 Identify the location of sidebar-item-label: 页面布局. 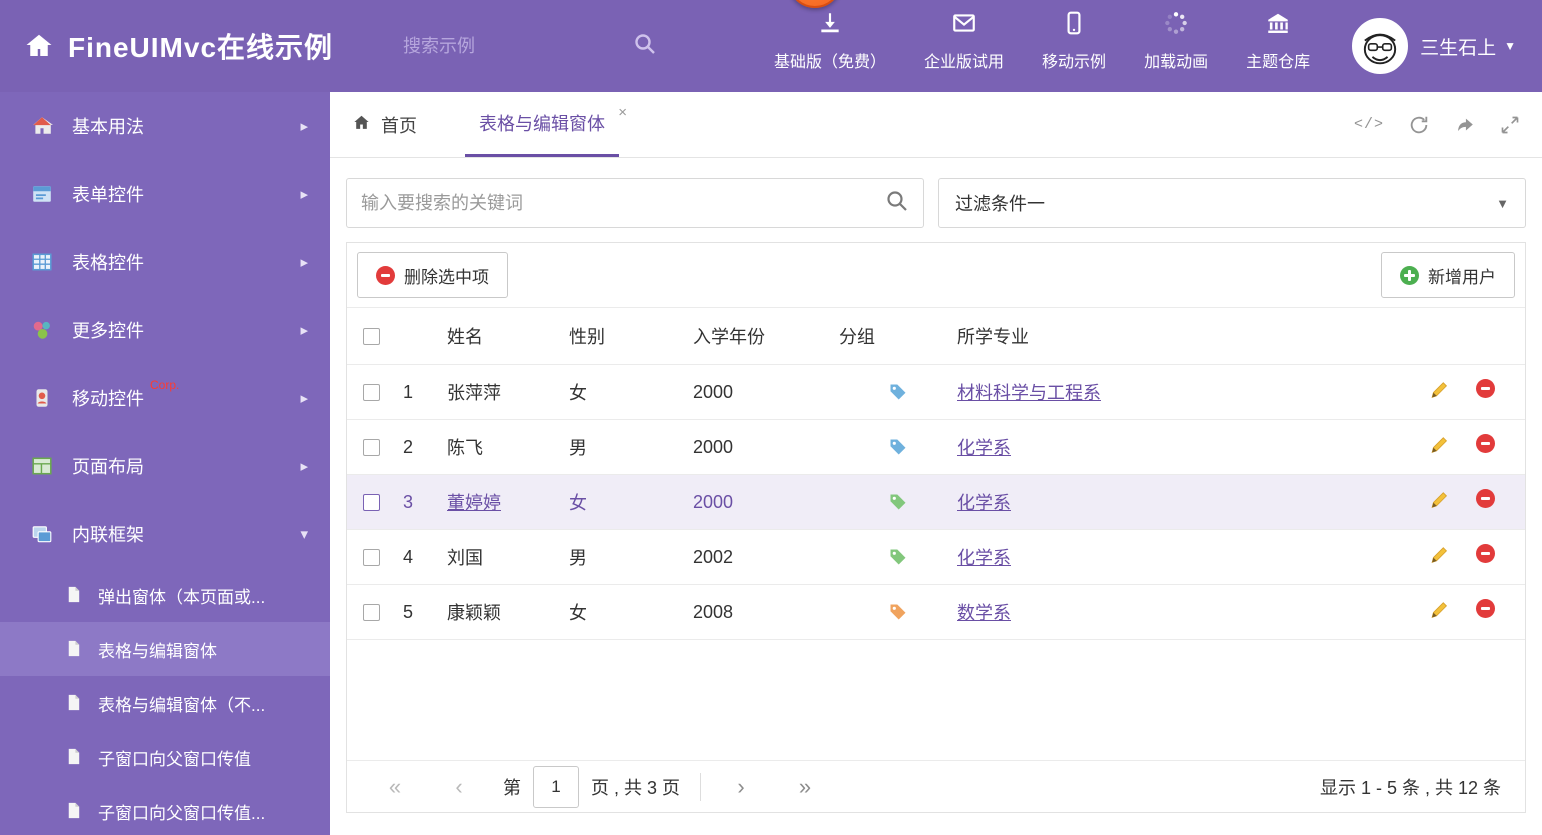
(108, 467).